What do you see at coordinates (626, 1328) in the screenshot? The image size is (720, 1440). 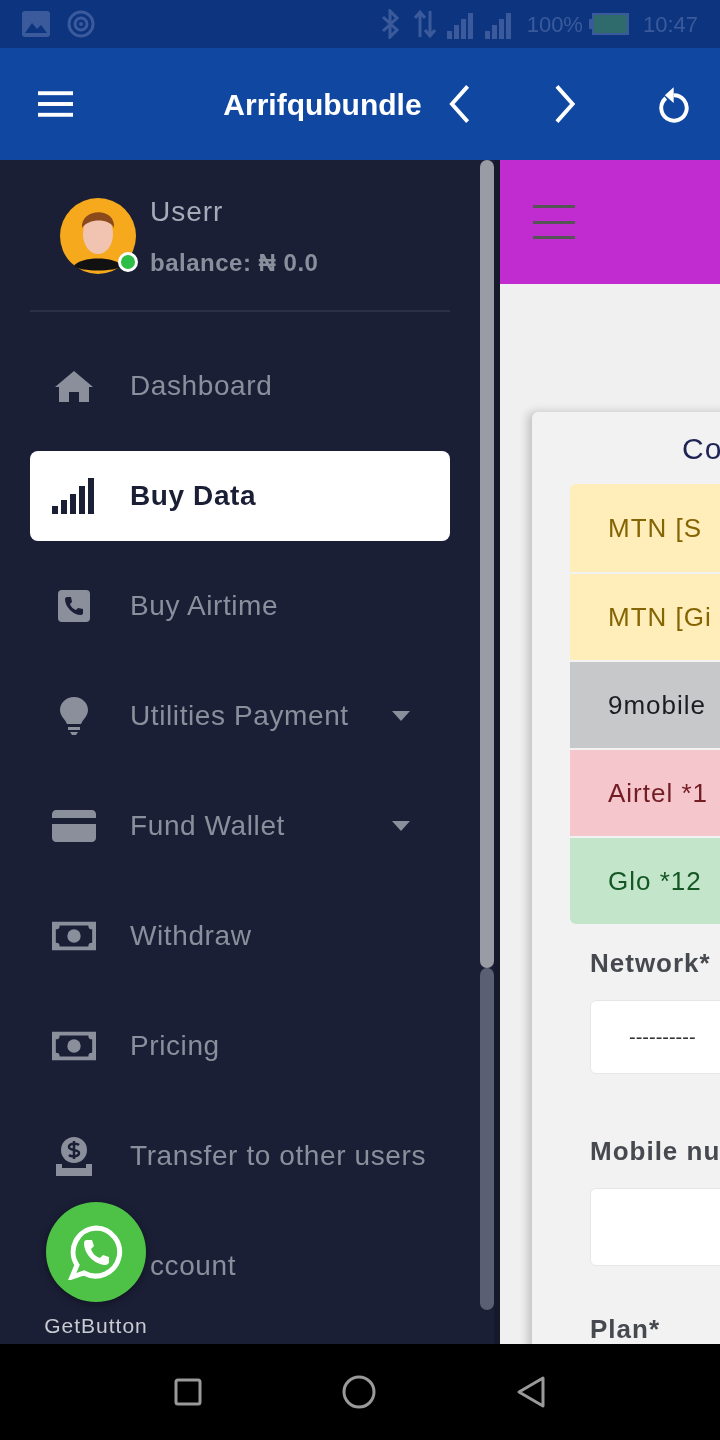 I see `field-label: Plan*` at bounding box center [626, 1328].